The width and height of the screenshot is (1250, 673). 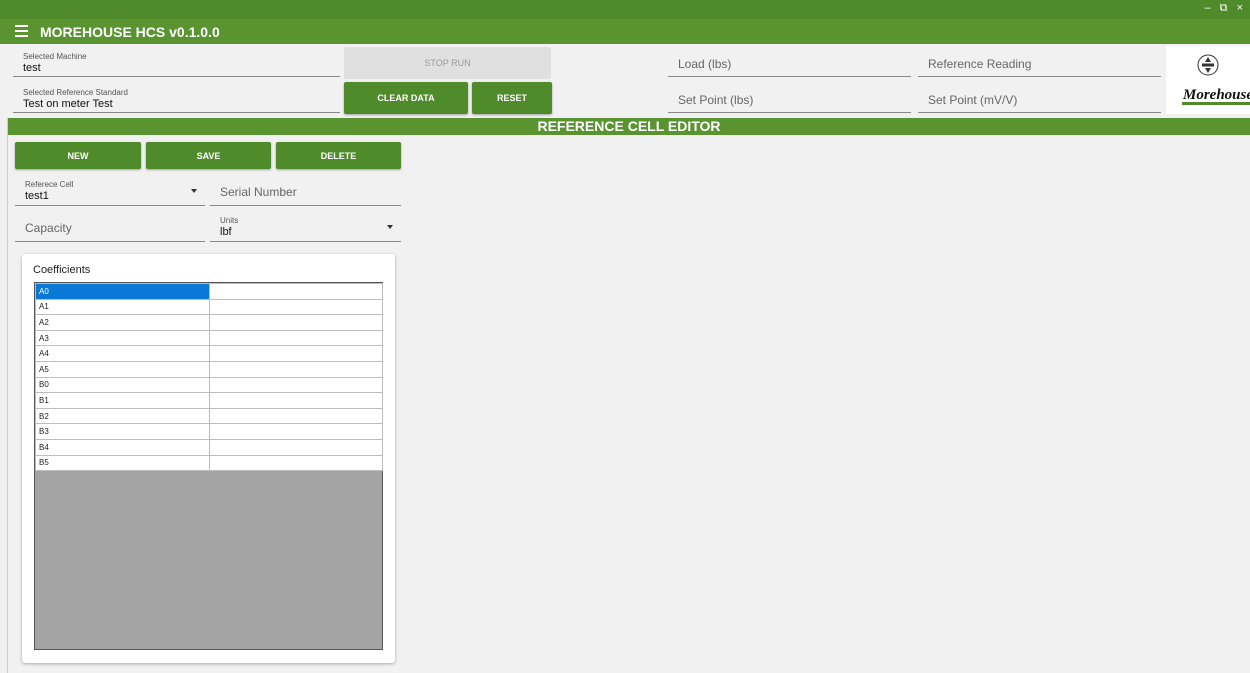 I want to click on logo-wordmark: Morehouse, so click(x=1216, y=95).